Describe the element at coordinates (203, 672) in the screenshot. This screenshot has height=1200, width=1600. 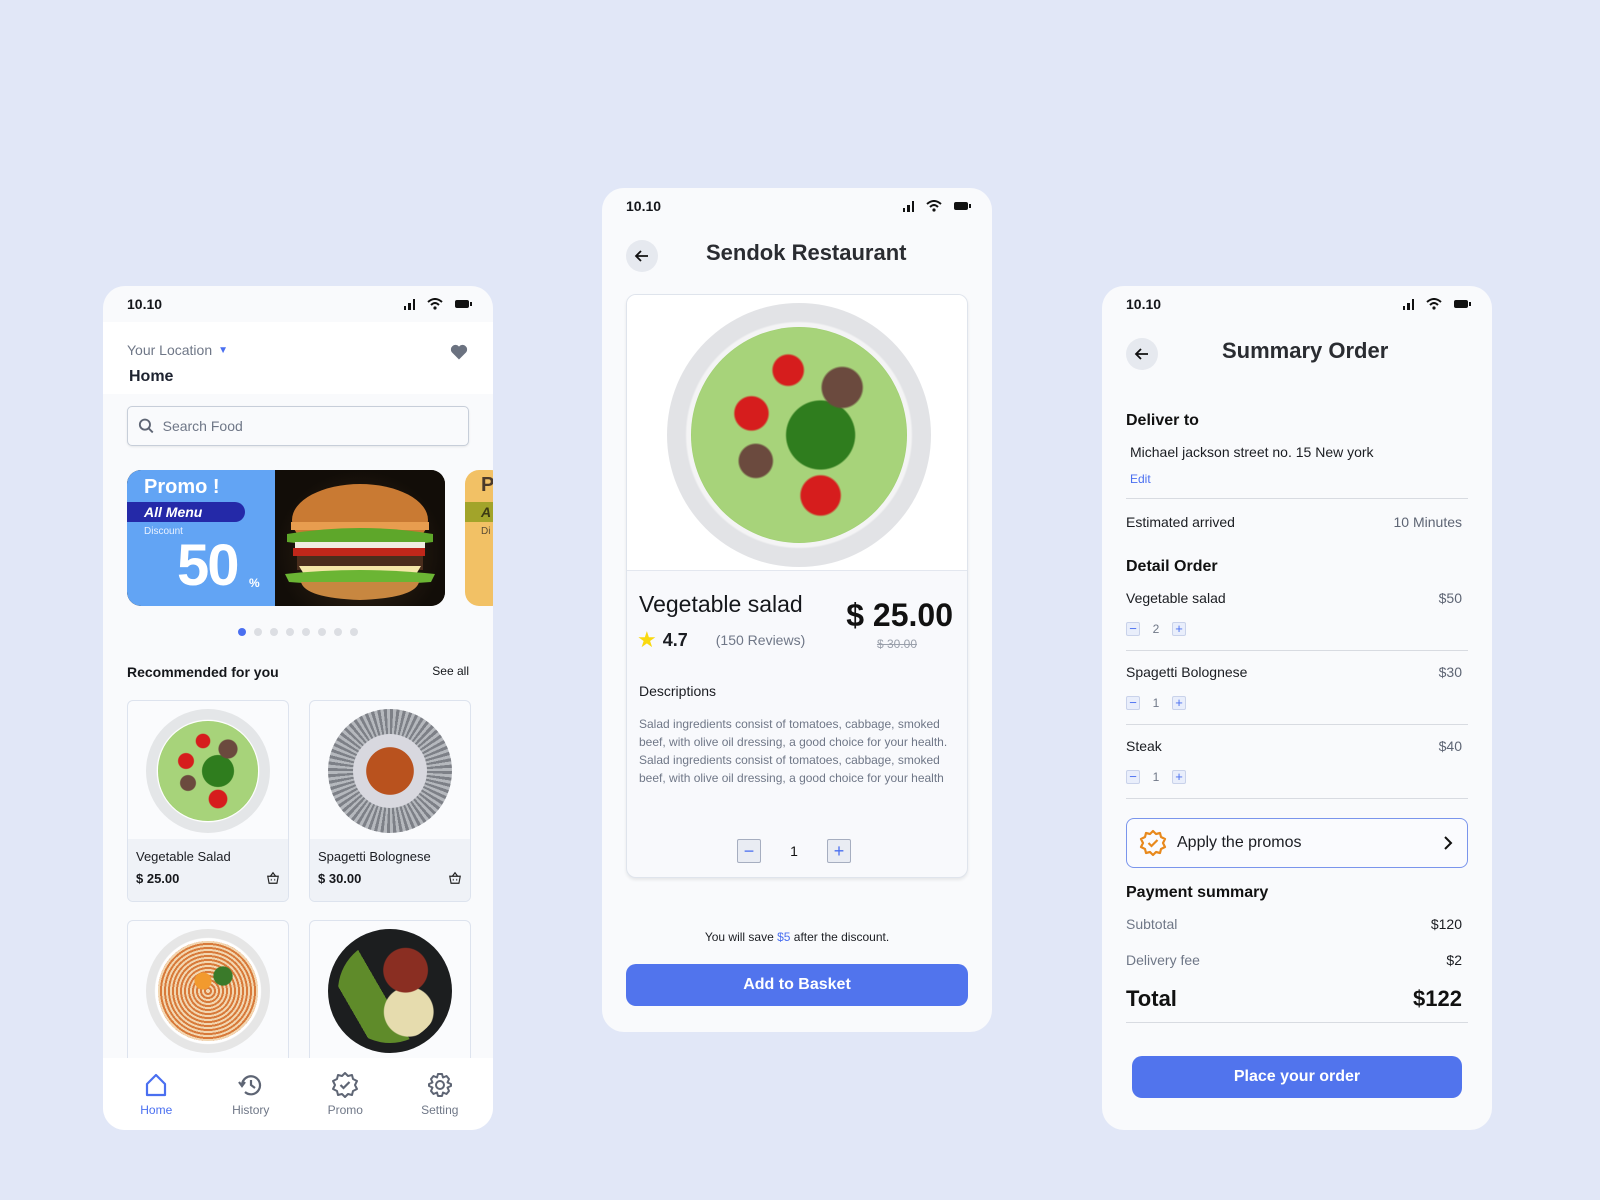
I see `recommended-title: Recommended for you` at that location.